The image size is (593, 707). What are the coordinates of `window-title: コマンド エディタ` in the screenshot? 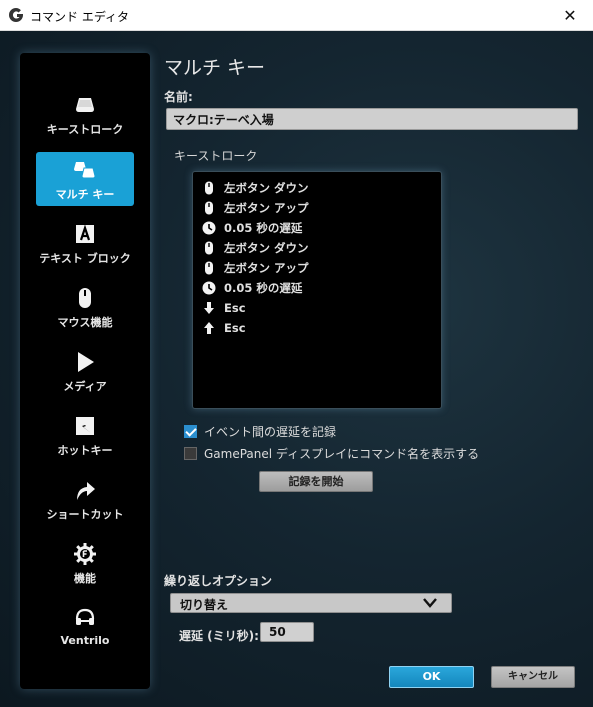 It's located at (79, 17).